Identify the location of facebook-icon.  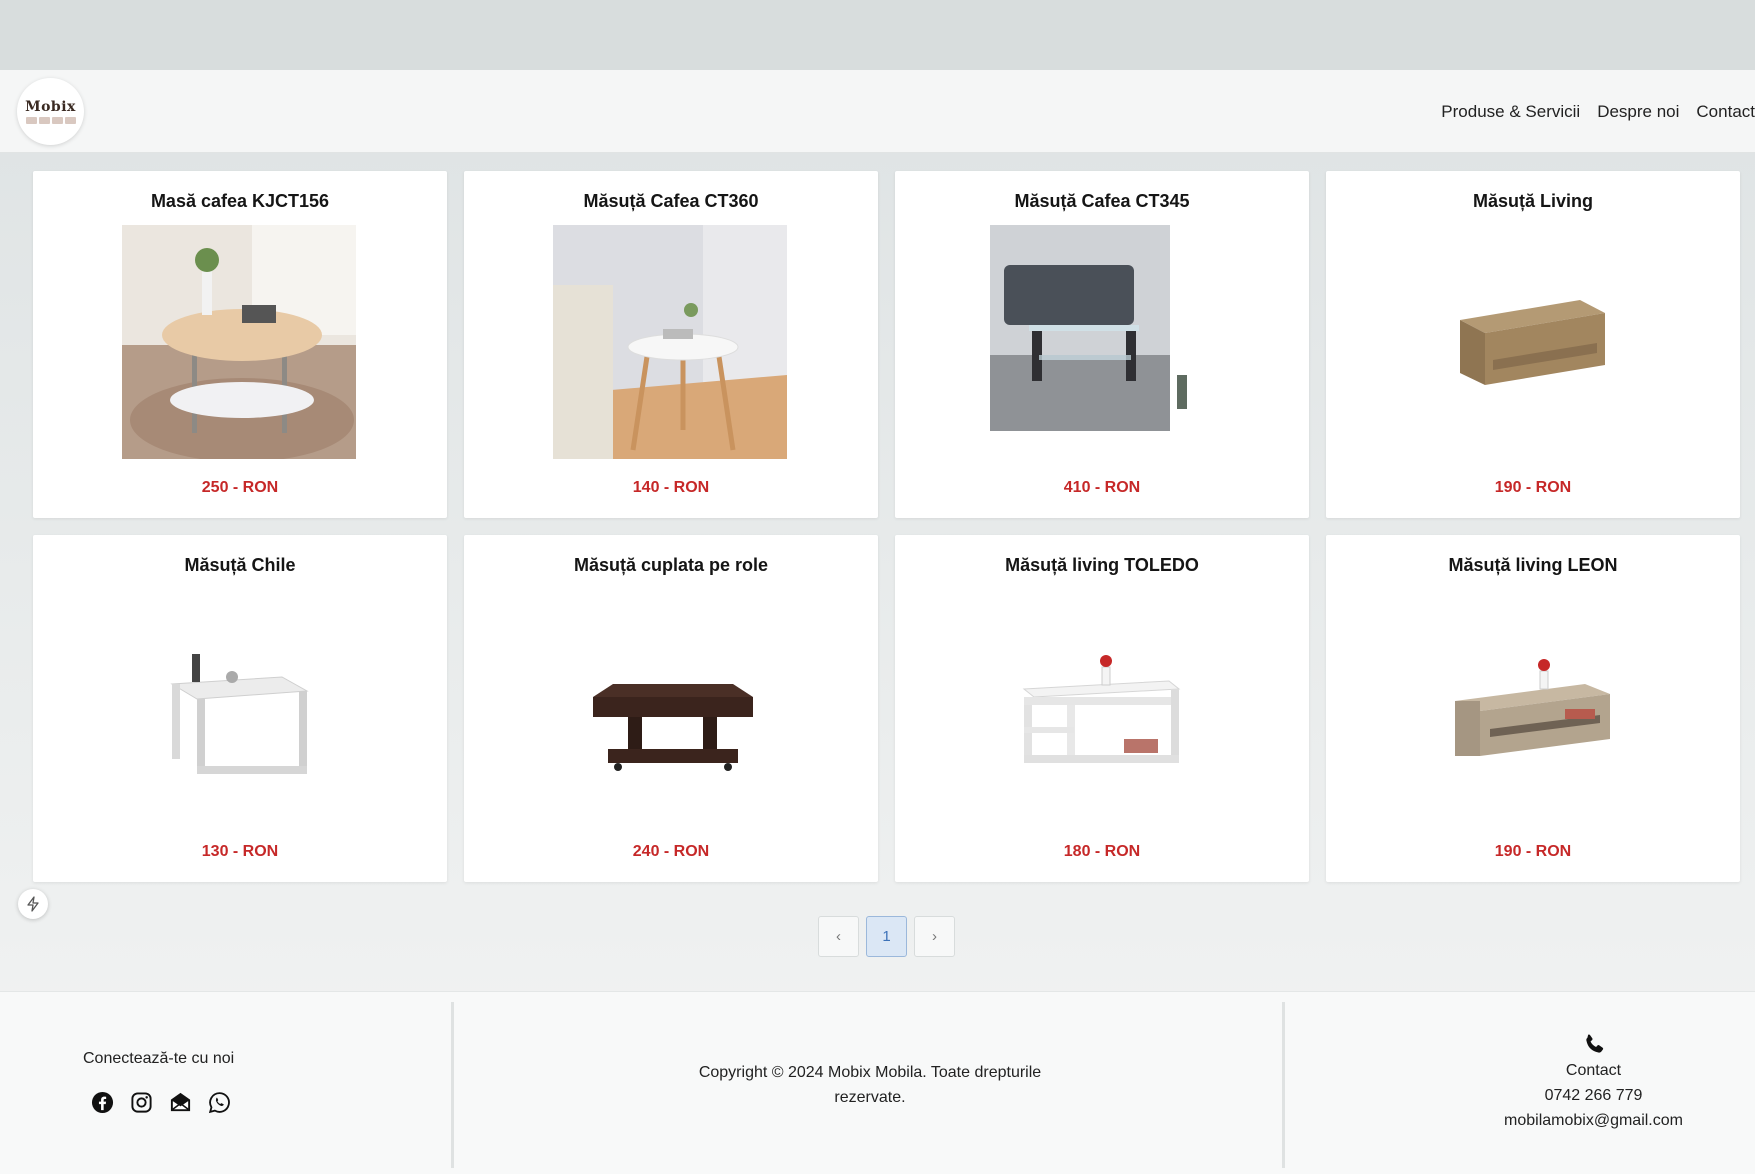
(102, 1102).